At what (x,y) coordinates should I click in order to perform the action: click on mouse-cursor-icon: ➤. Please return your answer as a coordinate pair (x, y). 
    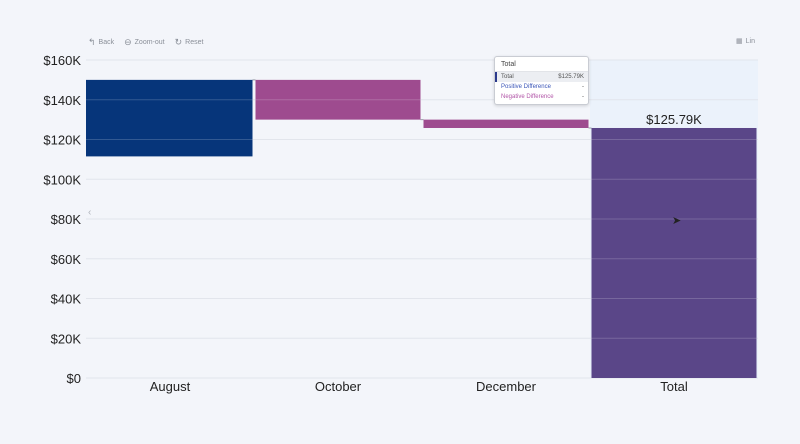
    Looking at the image, I should click on (677, 221).